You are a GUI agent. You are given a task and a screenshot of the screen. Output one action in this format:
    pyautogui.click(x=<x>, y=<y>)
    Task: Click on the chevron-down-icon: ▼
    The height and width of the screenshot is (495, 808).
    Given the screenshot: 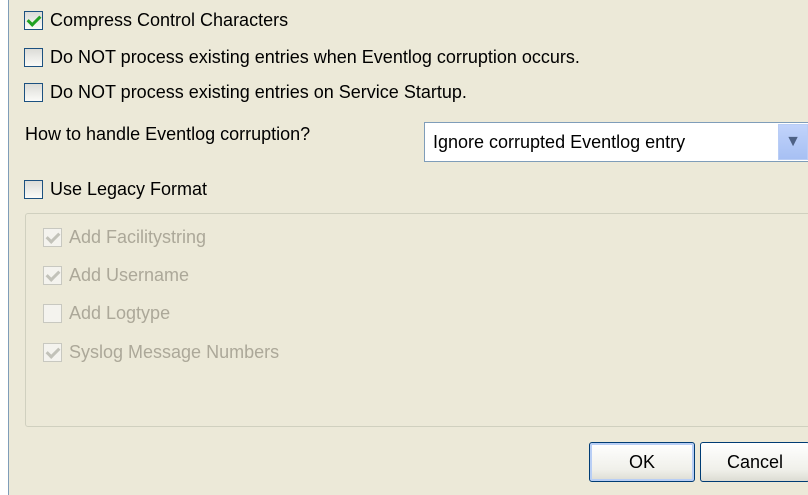 What is the action you would take?
    pyautogui.click(x=793, y=142)
    